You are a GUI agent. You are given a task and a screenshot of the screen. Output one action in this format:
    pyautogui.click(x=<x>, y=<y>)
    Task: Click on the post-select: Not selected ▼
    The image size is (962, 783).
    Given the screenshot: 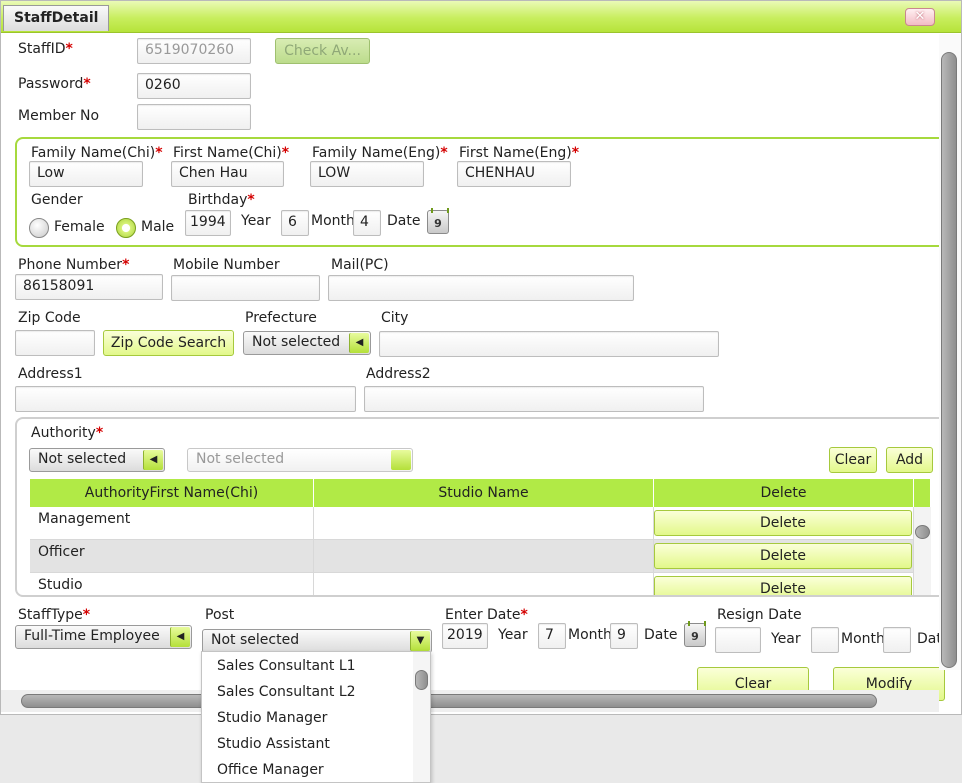 What is the action you would take?
    pyautogui.click(x=317, y=641)
    